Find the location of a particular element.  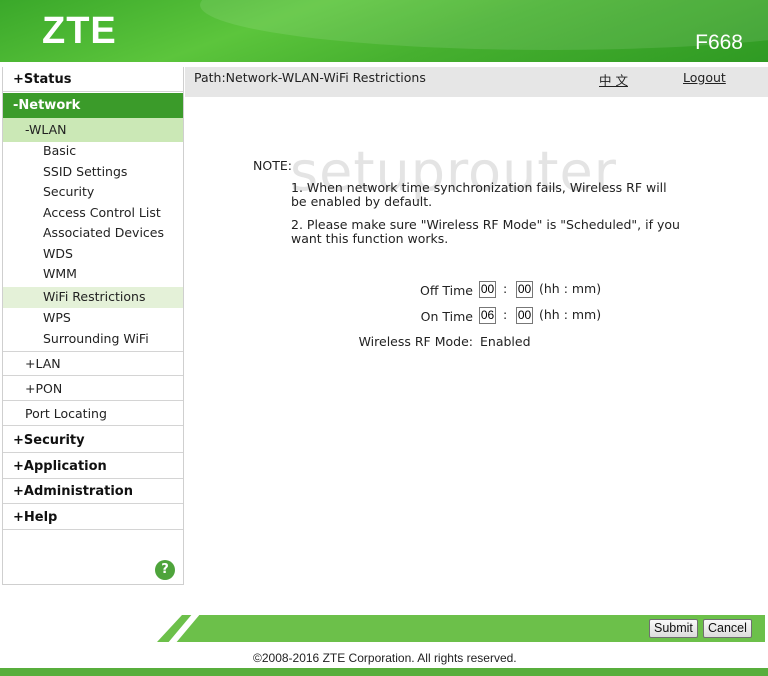

off-time-minute-input is located at coordinates (524, 289).